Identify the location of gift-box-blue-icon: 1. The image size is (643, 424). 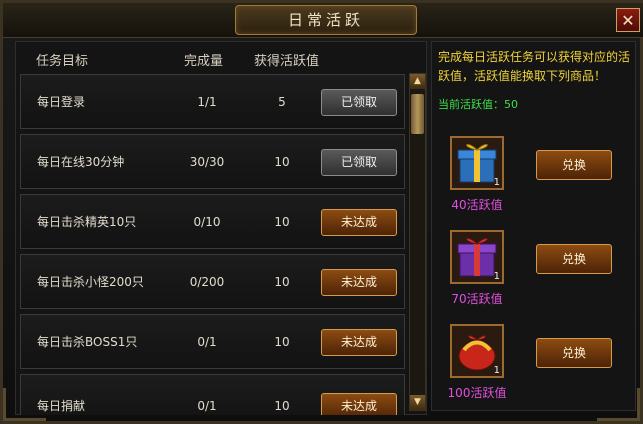
(477, 163).